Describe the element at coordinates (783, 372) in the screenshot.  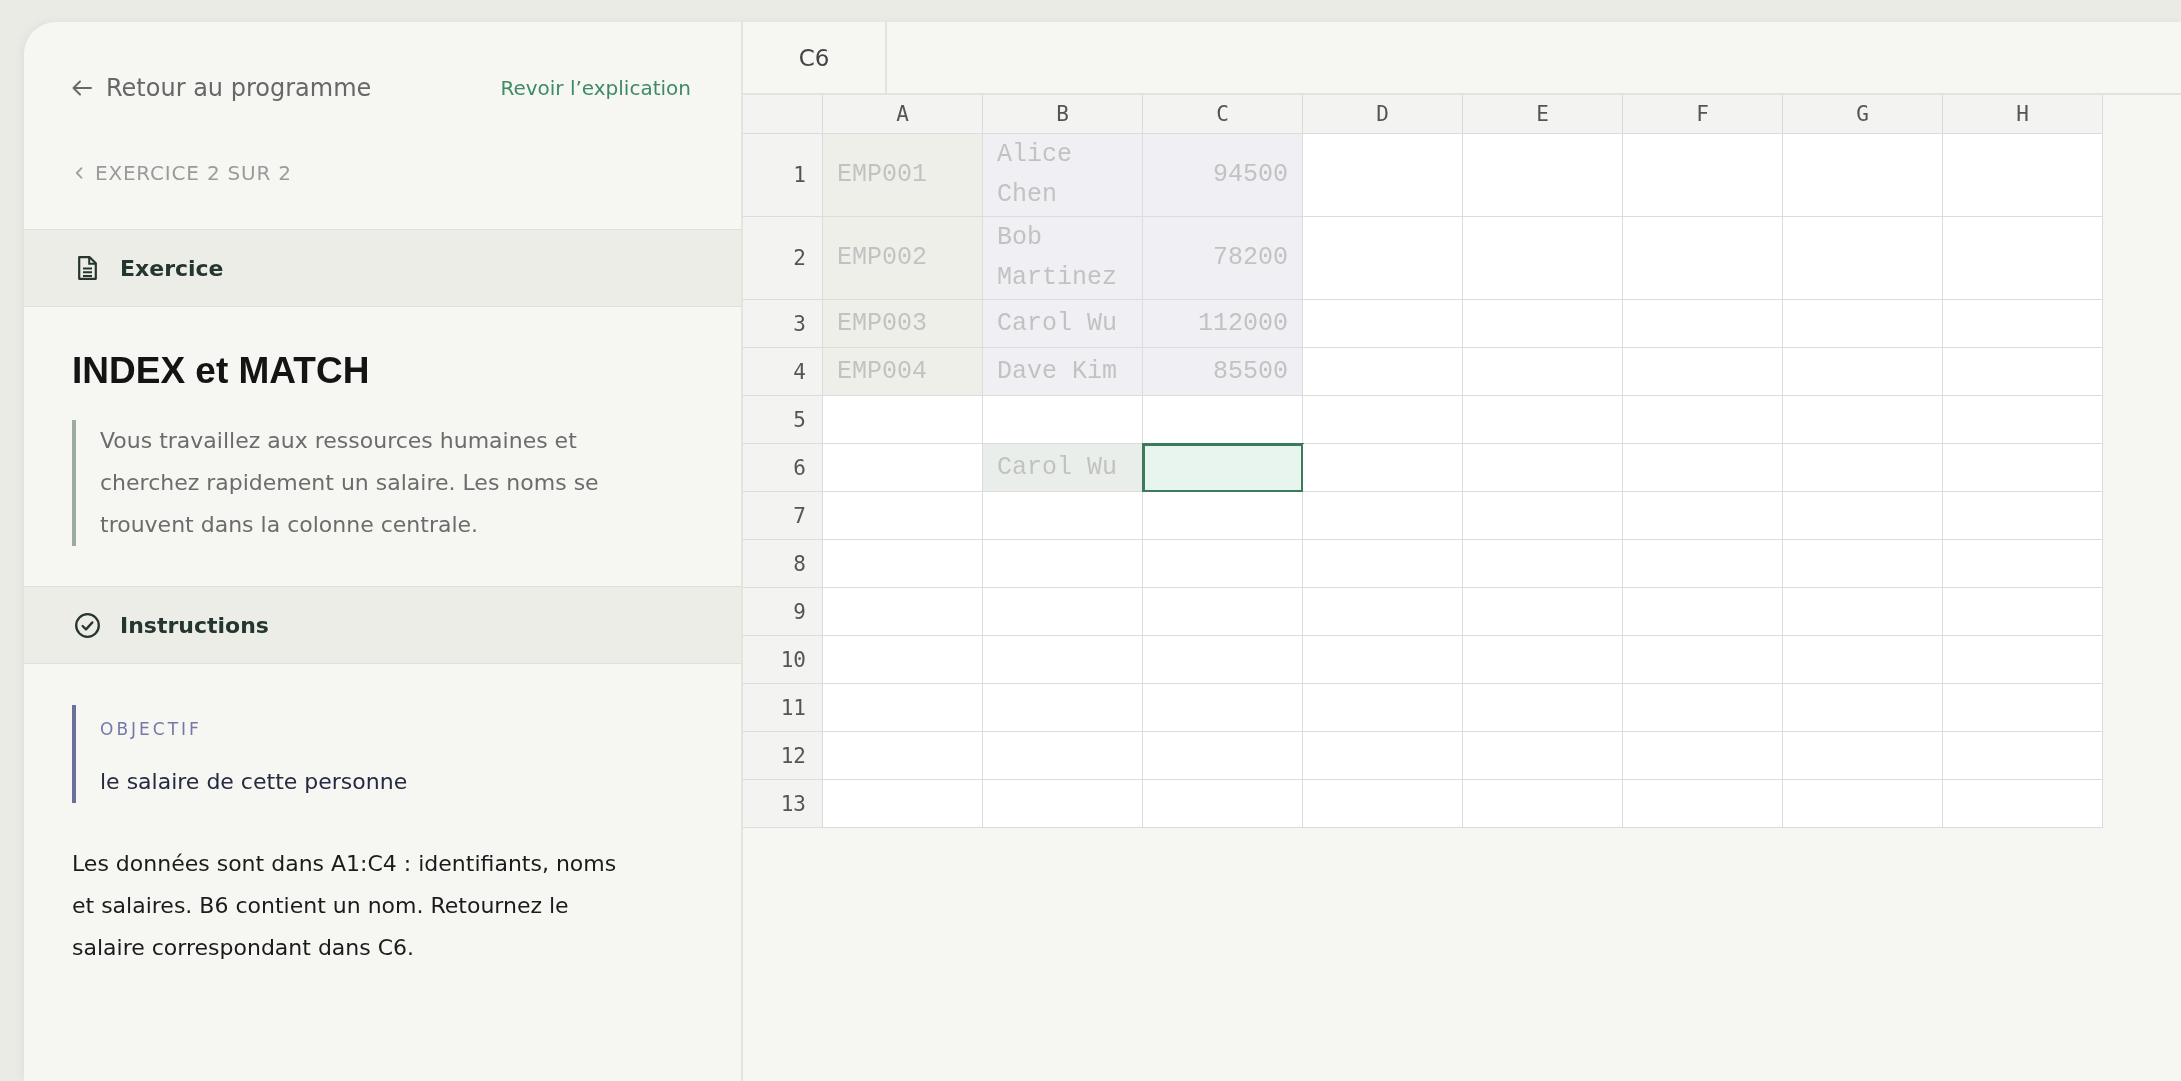
I see `row-header: 4` at that location.